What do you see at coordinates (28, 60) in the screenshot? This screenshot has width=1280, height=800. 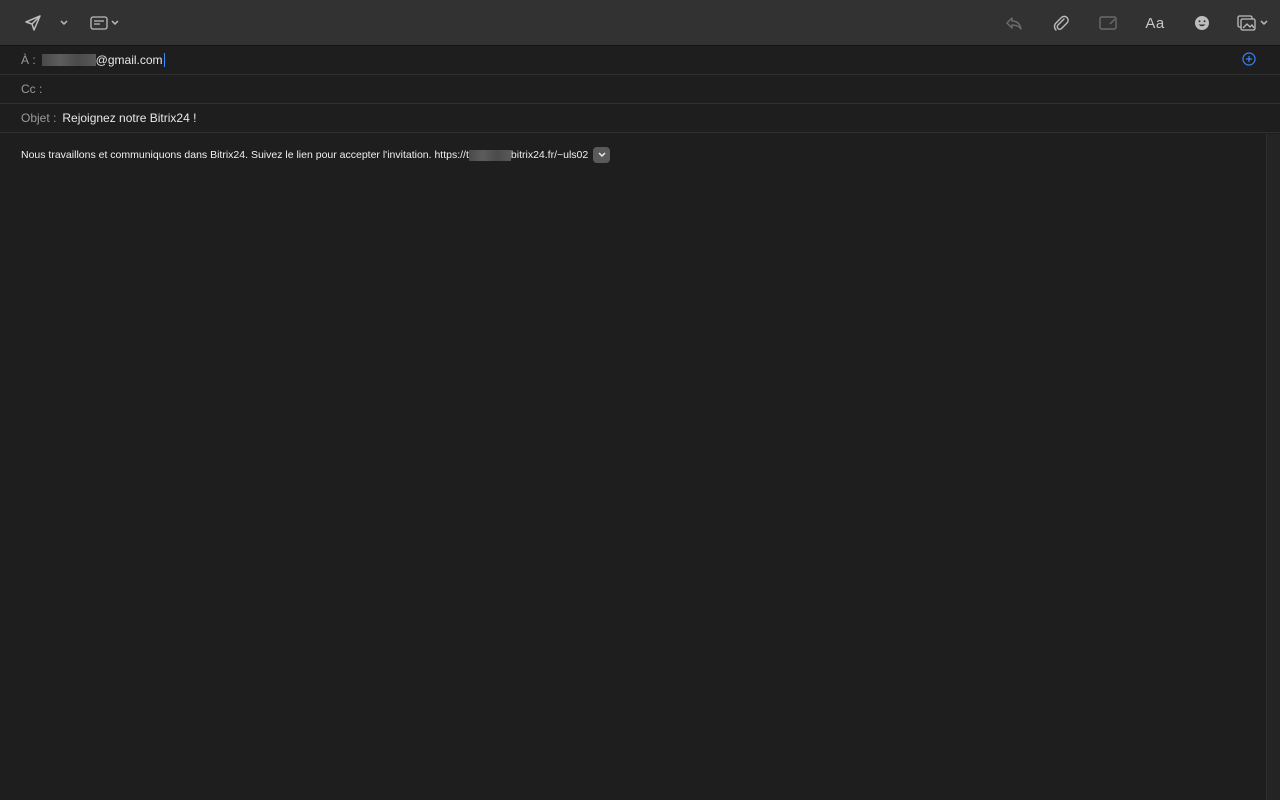 I see `to-label: À :` at bounding box center [28, 60].